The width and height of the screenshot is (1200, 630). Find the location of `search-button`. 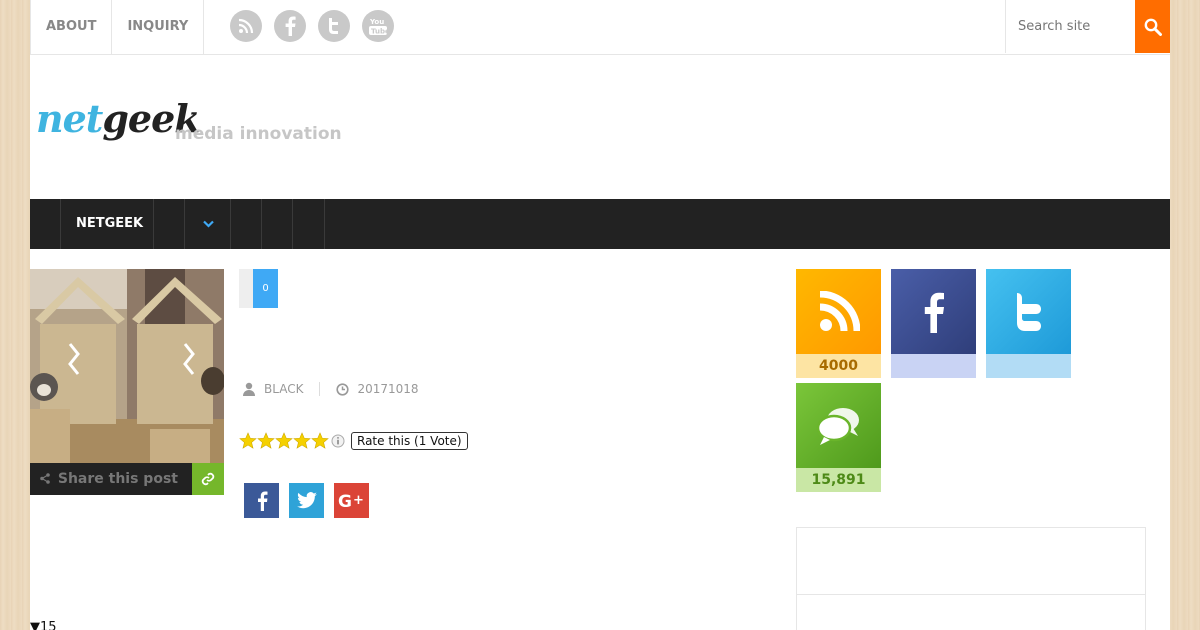

search-button is located at coordinates (1152, 26).